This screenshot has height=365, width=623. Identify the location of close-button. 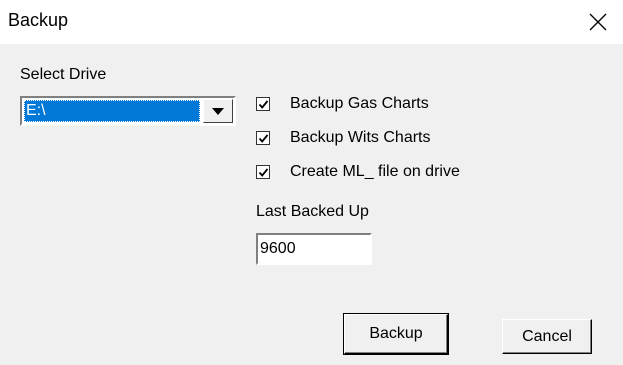
(598, 22).